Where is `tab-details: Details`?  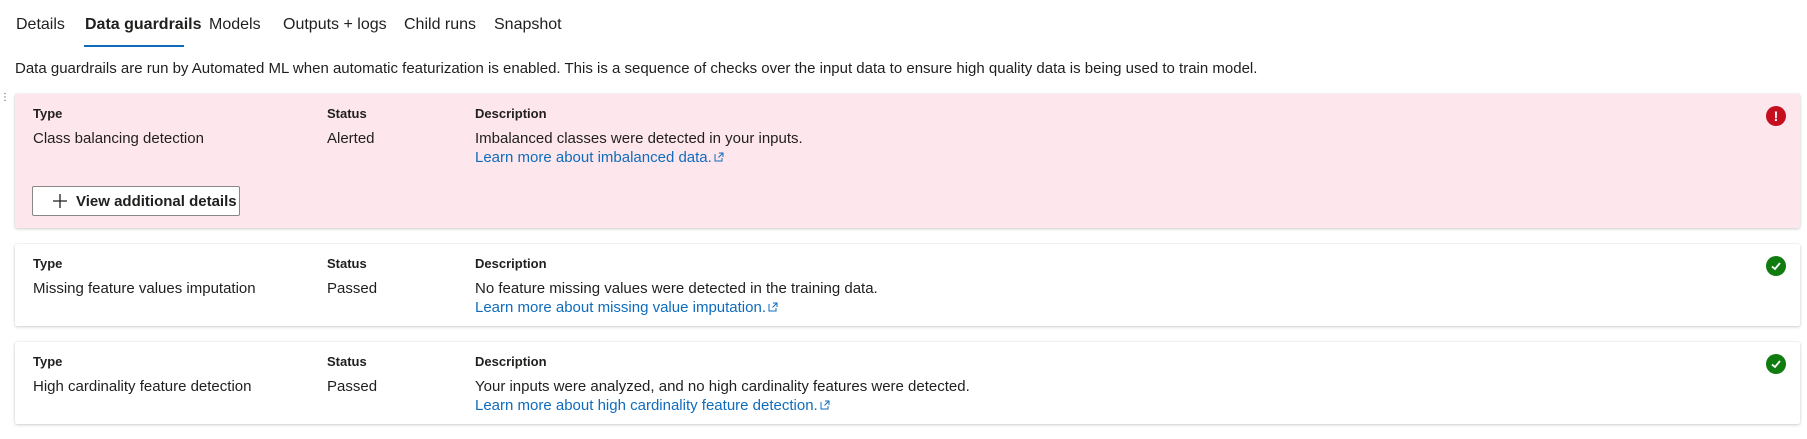
tab-details: Details is located at coordinates (40, 25).